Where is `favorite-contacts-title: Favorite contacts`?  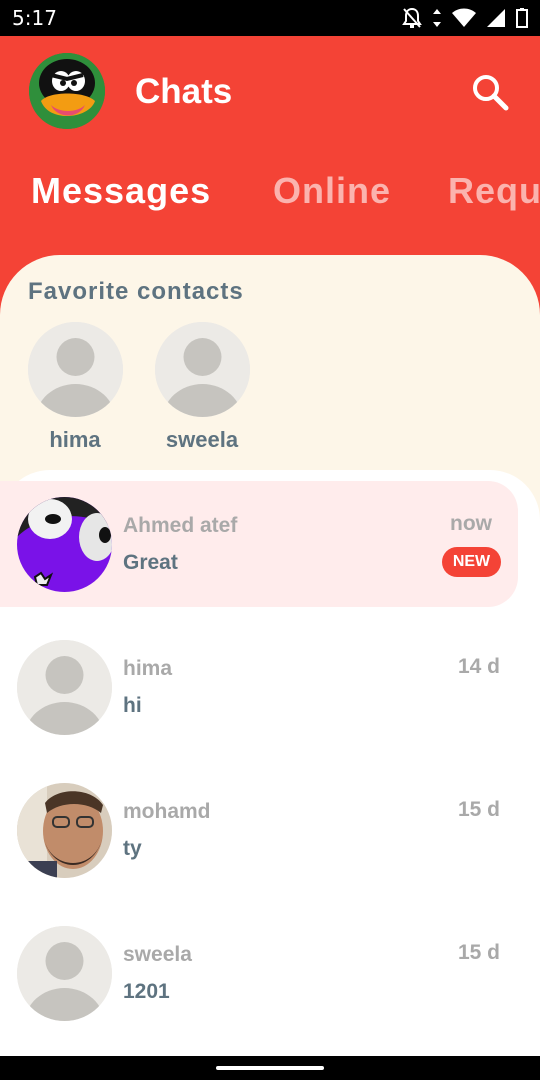 favorite-contacts-title: Favorite contacts is located at coordinates (136, 291).